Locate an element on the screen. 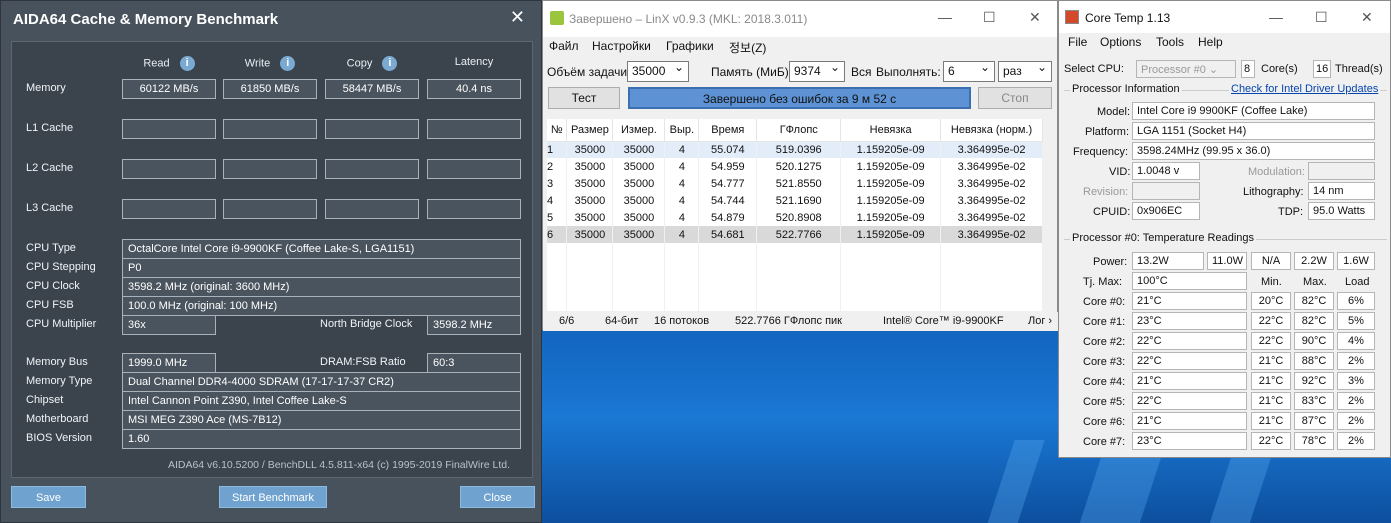 The image size is (1391, 523). power-dram: 2.2W is located at coordinates (1314, 261).